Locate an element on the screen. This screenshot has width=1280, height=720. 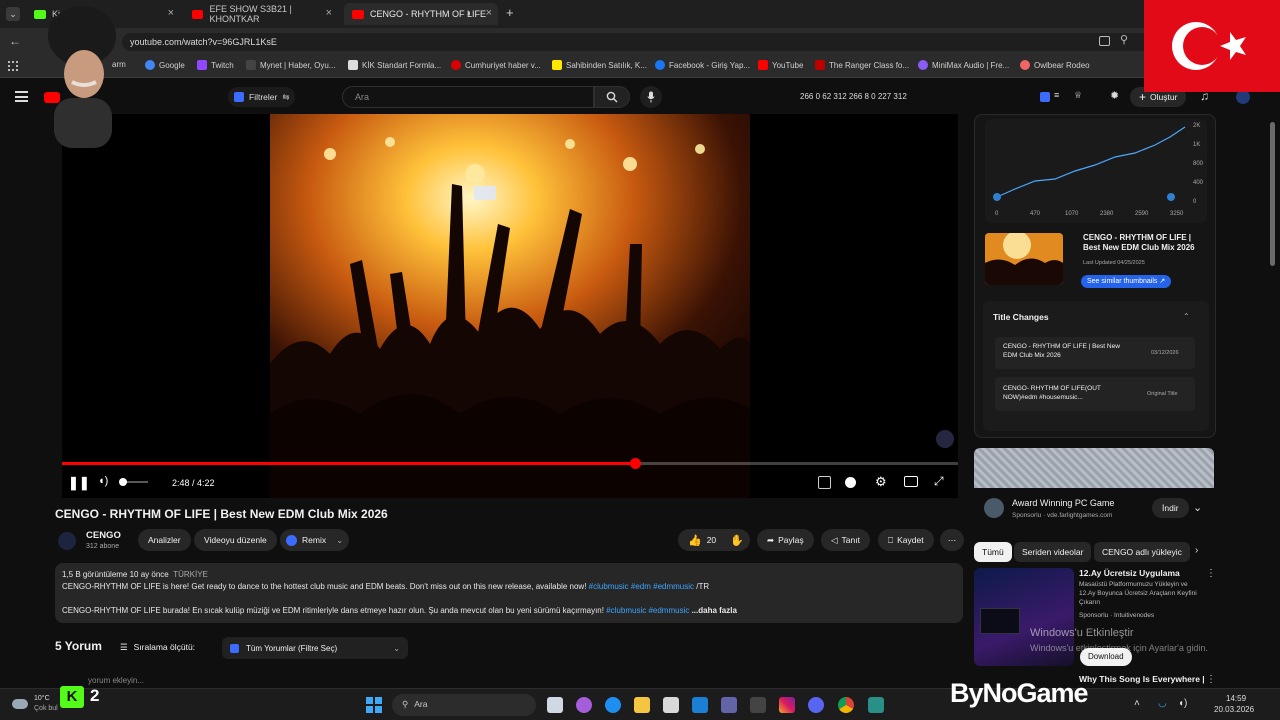
tab-cengo: CENGO - RHYTHM OF LIFE ◖ × is located at coordinates (421, 14).